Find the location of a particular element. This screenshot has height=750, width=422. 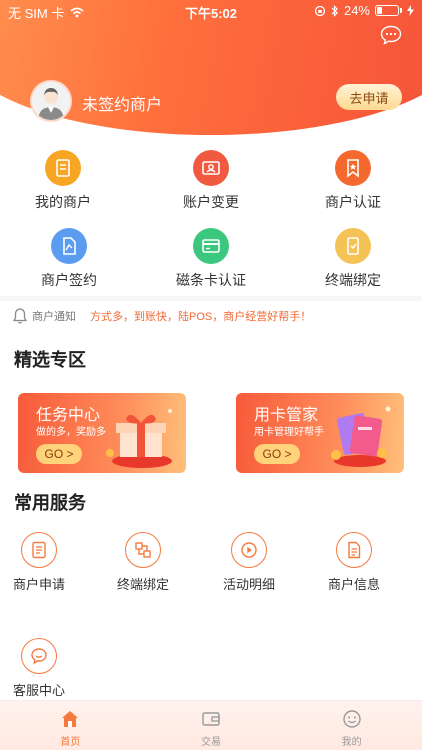

grid-label: 商户签约 is located at coordinates (69, 280).